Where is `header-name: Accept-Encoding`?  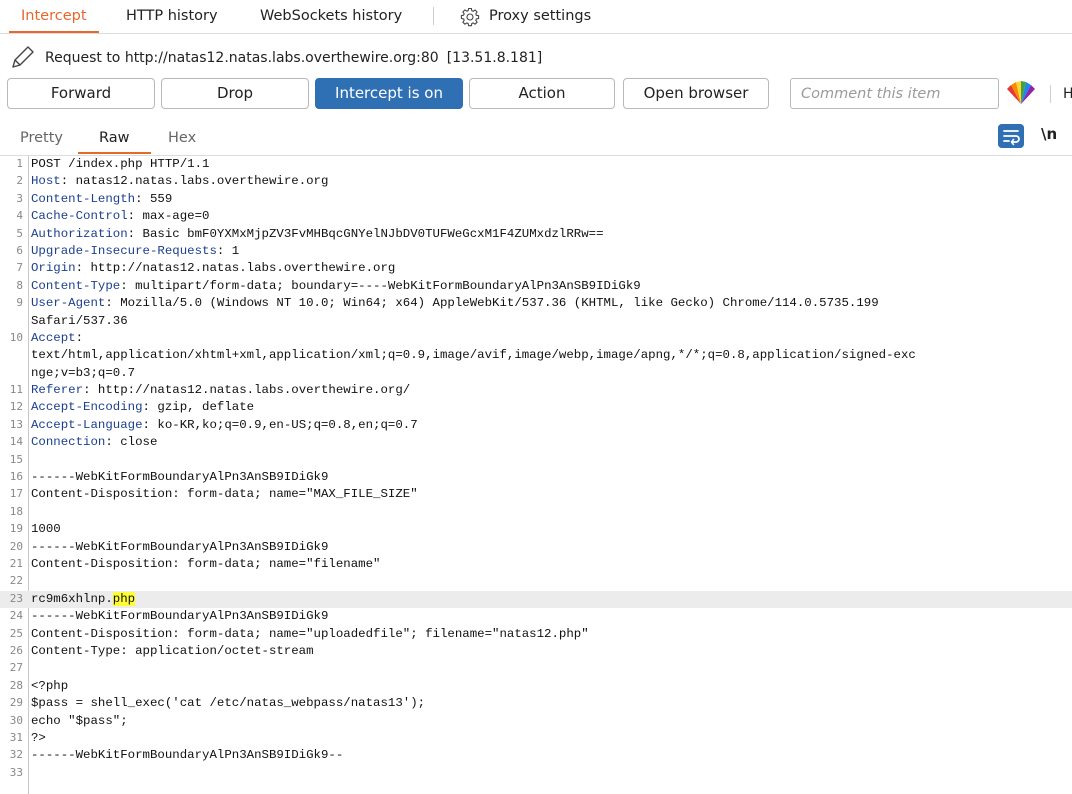
header-name: Accept-Encoding is located at coordinates (87, 407).